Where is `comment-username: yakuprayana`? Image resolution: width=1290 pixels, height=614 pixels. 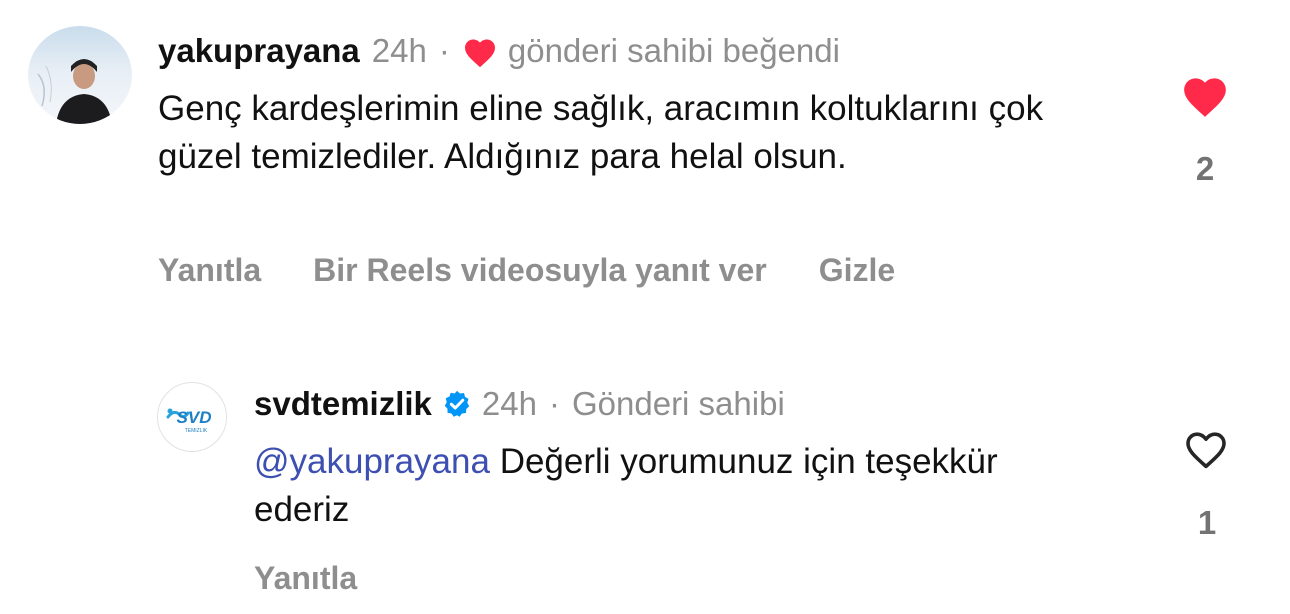 comment-username: yakuprayana is located at coordinates (259, 51).